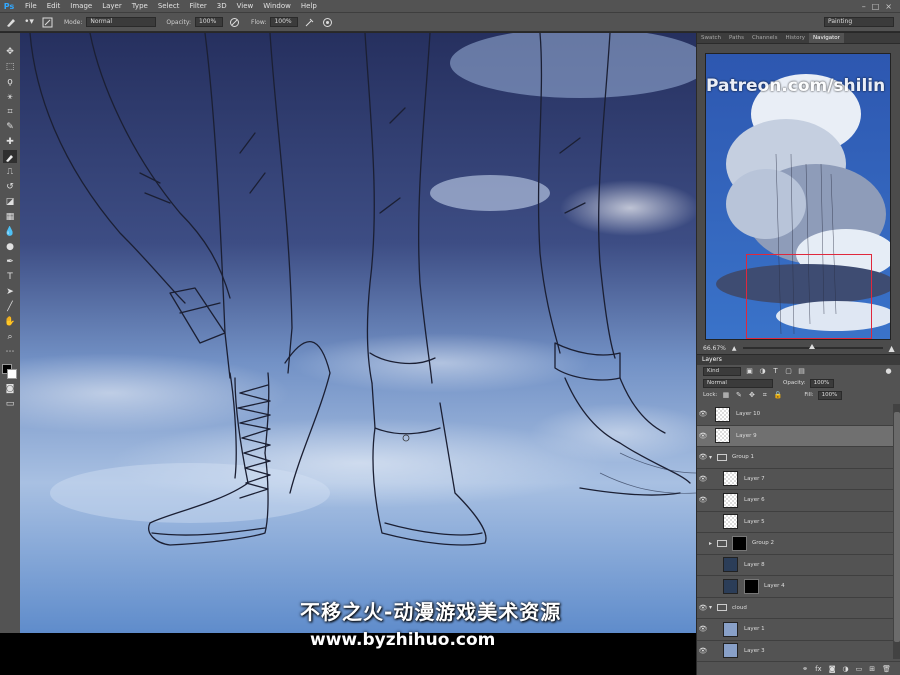  Describe the element at coordinates (801, 371) in the screenshot. I see `filter-smart-object-icon: ▤` at that location.